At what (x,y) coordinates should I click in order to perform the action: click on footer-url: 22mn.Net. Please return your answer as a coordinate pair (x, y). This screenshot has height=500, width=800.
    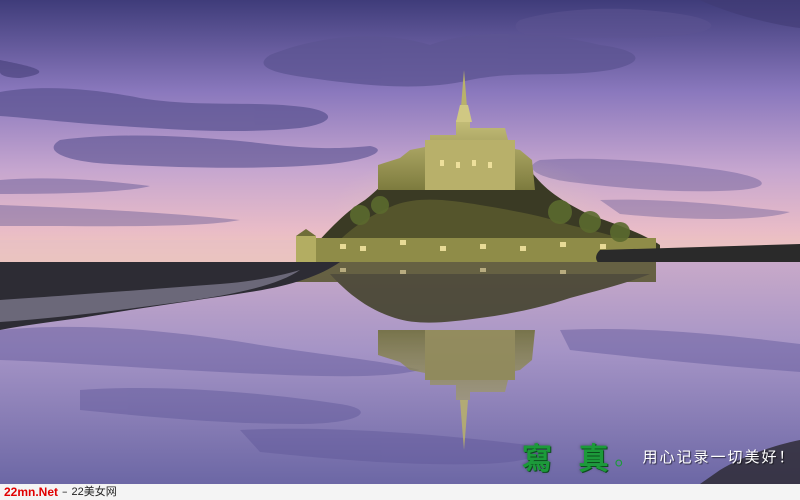
    Looking at the image, I should click on (31, 492).